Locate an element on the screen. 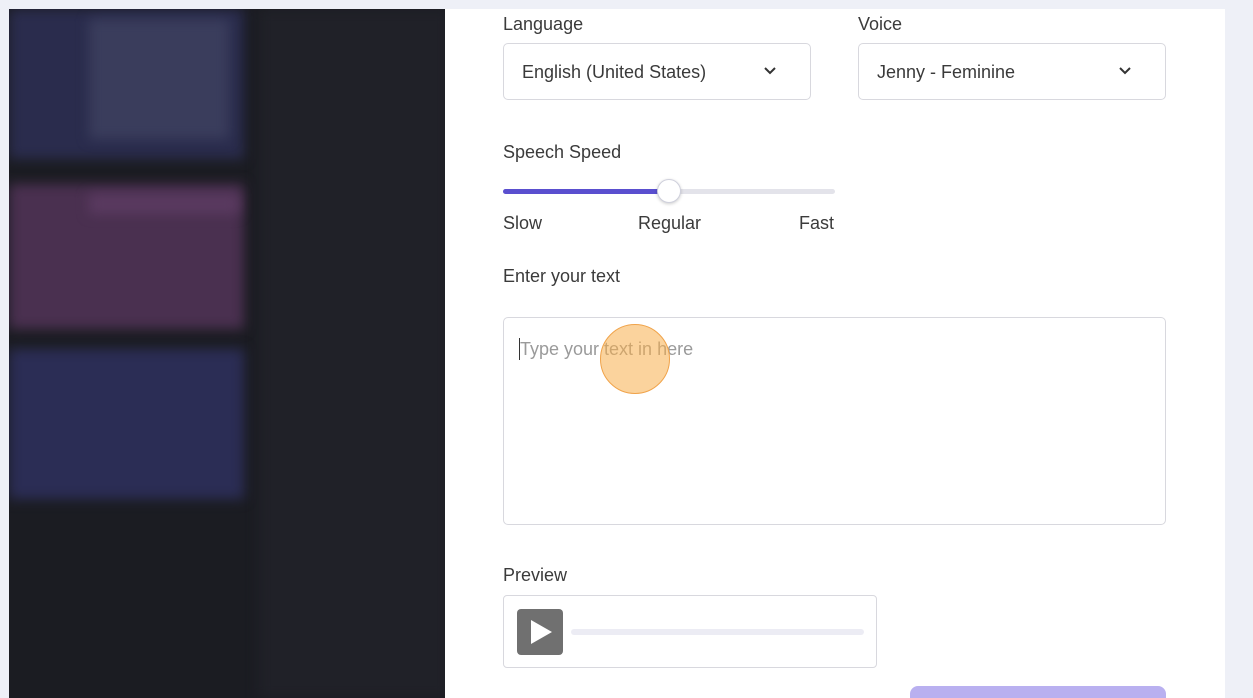 The image size is (1253, 698). speed-tick-regular: Regular is located at coordinates (670, 223).